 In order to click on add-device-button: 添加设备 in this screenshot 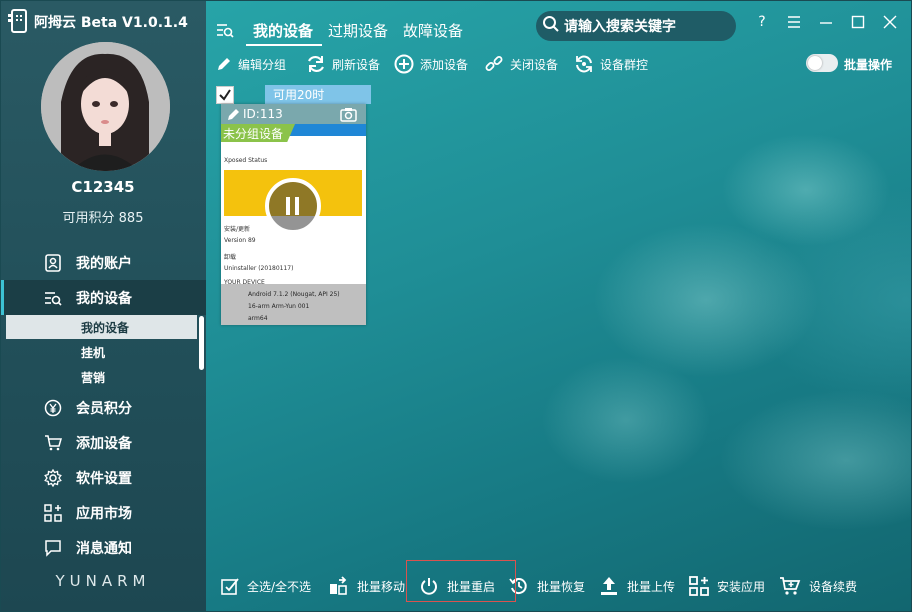, I will do `click(431, 64)`.